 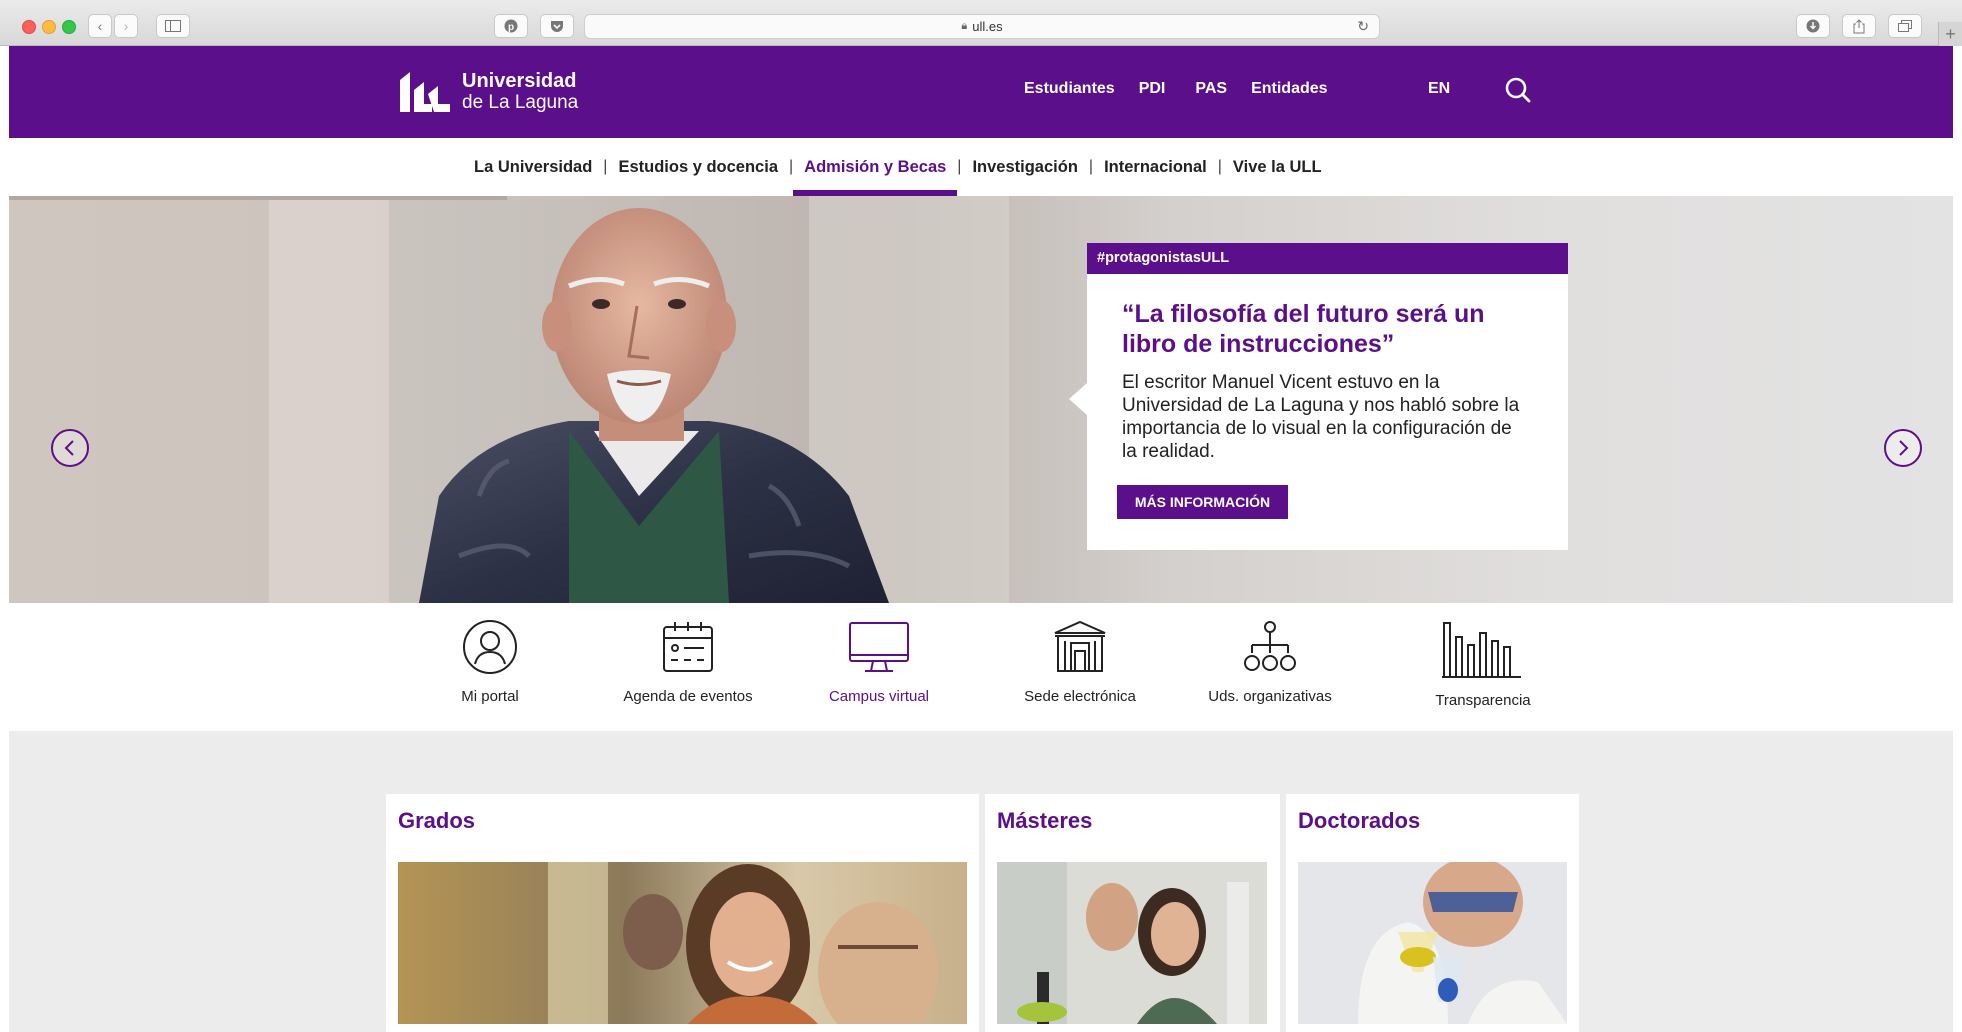 I want to click on nav-estudios-docencia: Estudios y docencia, so click(x=698, y=167).